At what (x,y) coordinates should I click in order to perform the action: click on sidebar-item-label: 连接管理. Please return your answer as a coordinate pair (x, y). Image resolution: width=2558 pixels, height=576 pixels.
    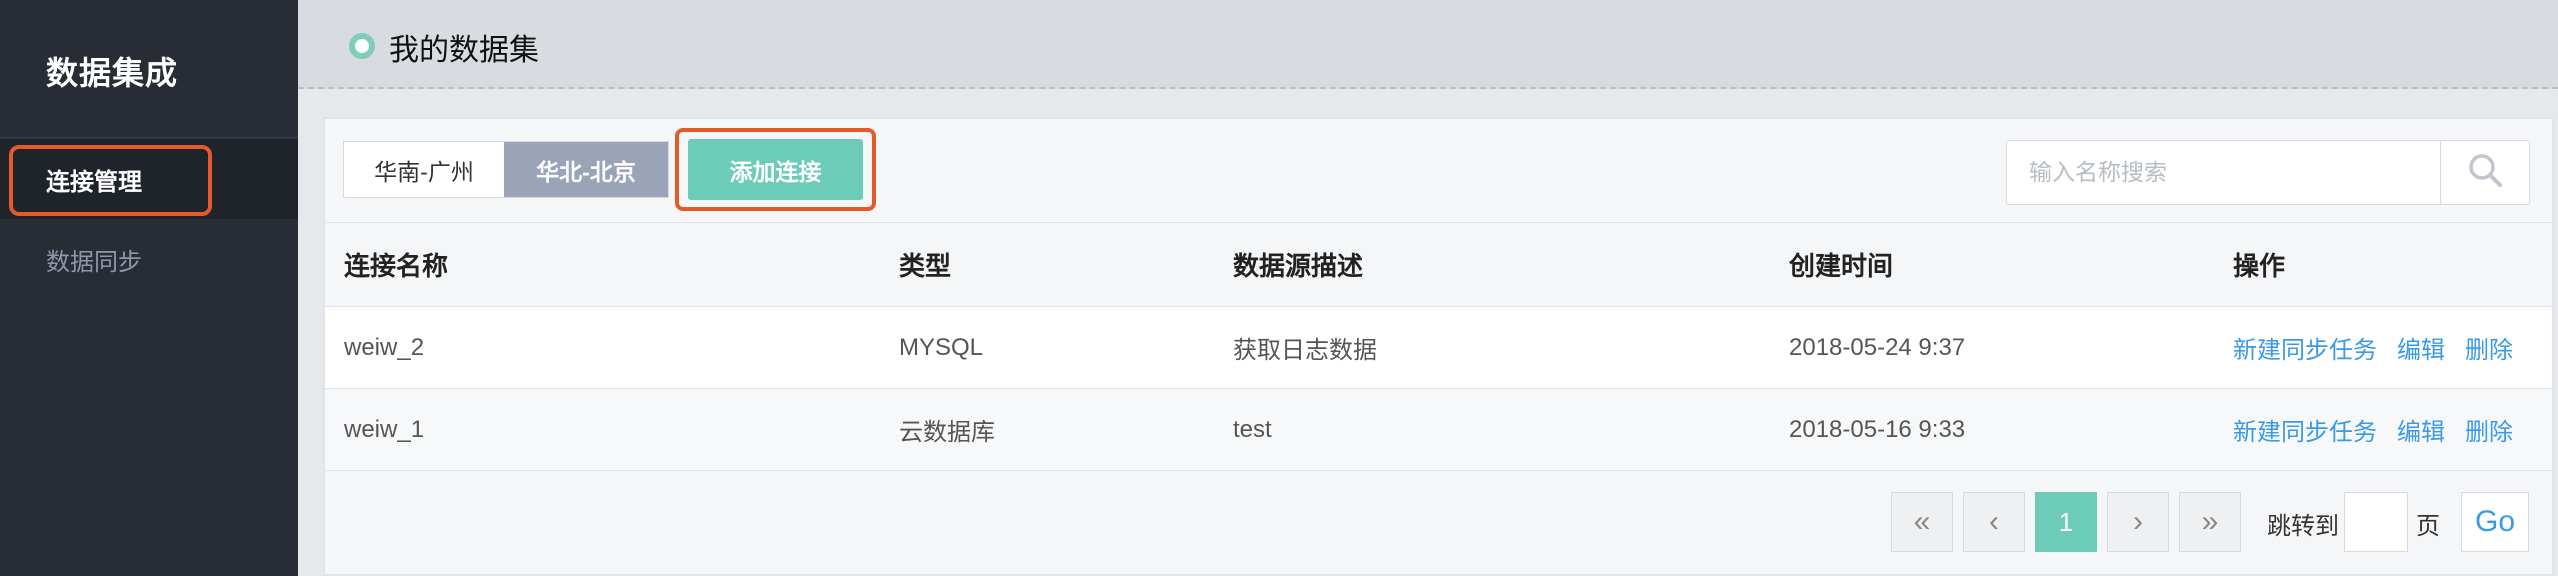
    Looking at the image, I should click on (94, 182).